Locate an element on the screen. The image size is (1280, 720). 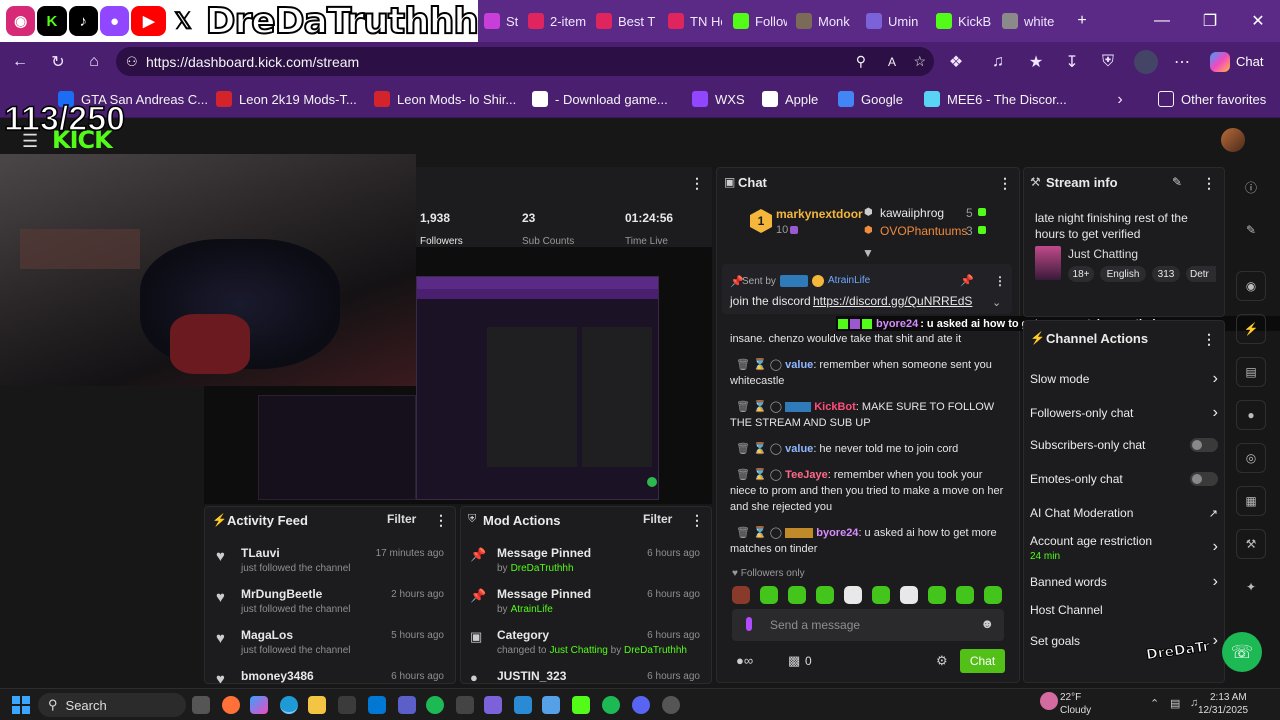
chat-menu-icon: ⋮ is located at coordinates (1005, 183).